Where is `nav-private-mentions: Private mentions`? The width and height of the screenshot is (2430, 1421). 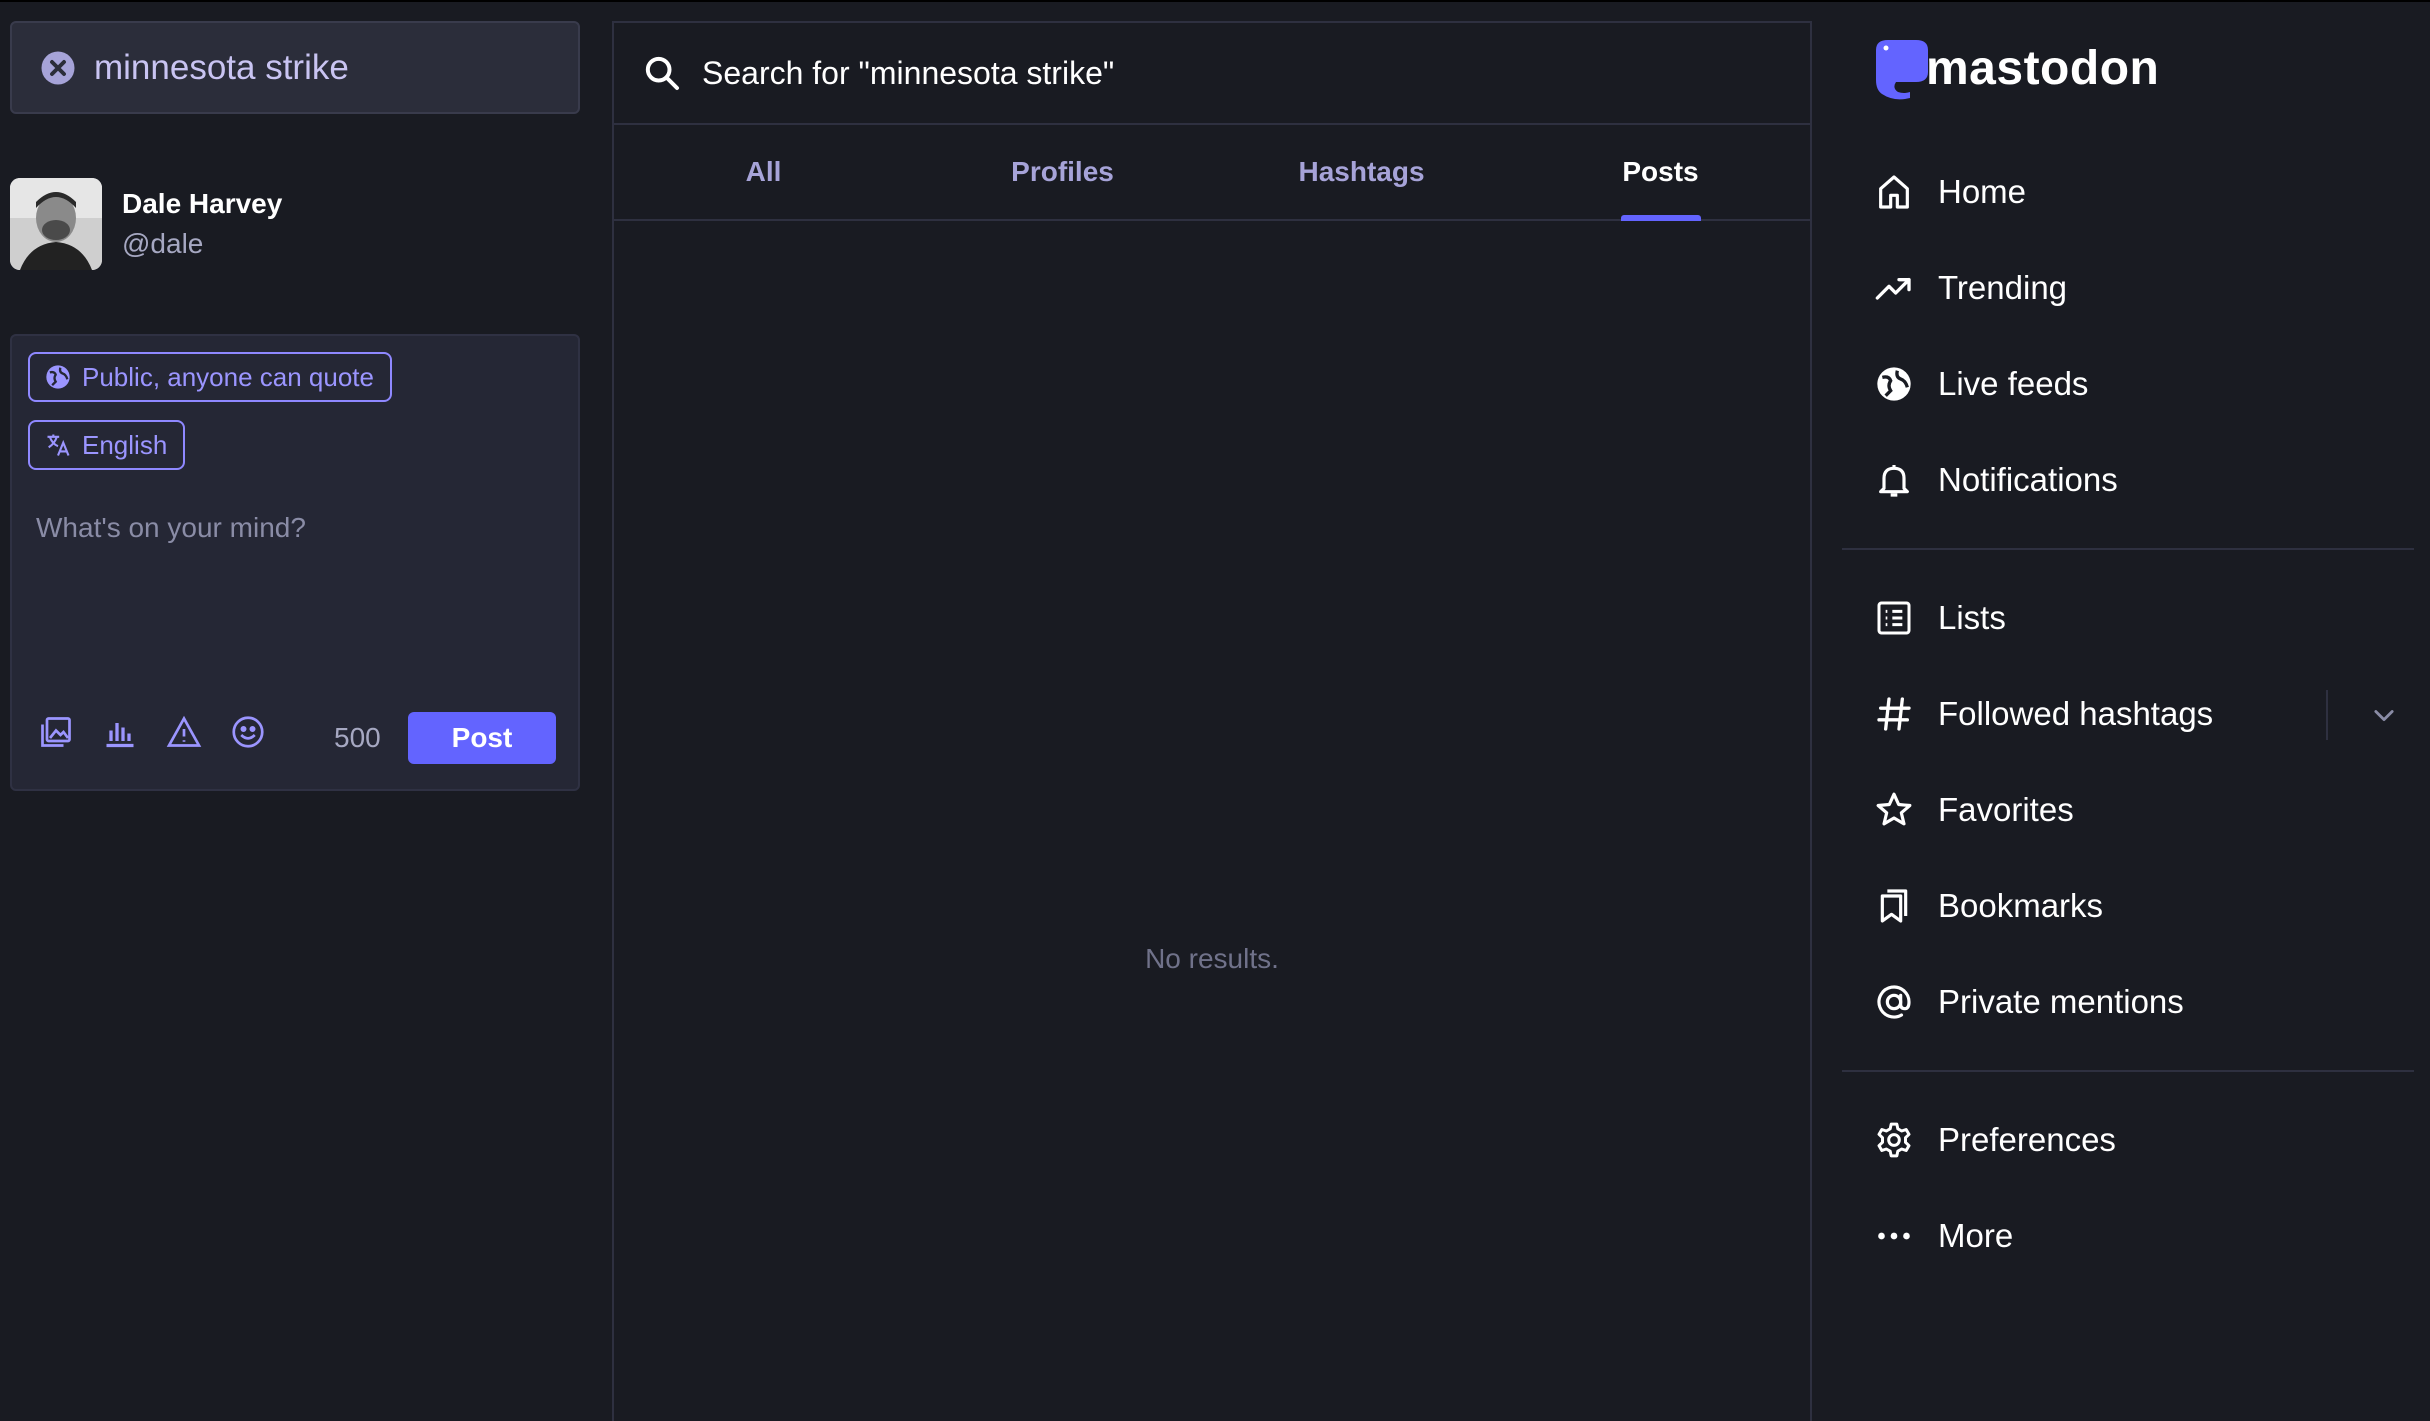
nav-private-mentions: Private mentions is located at coordinates (2134, 1002).